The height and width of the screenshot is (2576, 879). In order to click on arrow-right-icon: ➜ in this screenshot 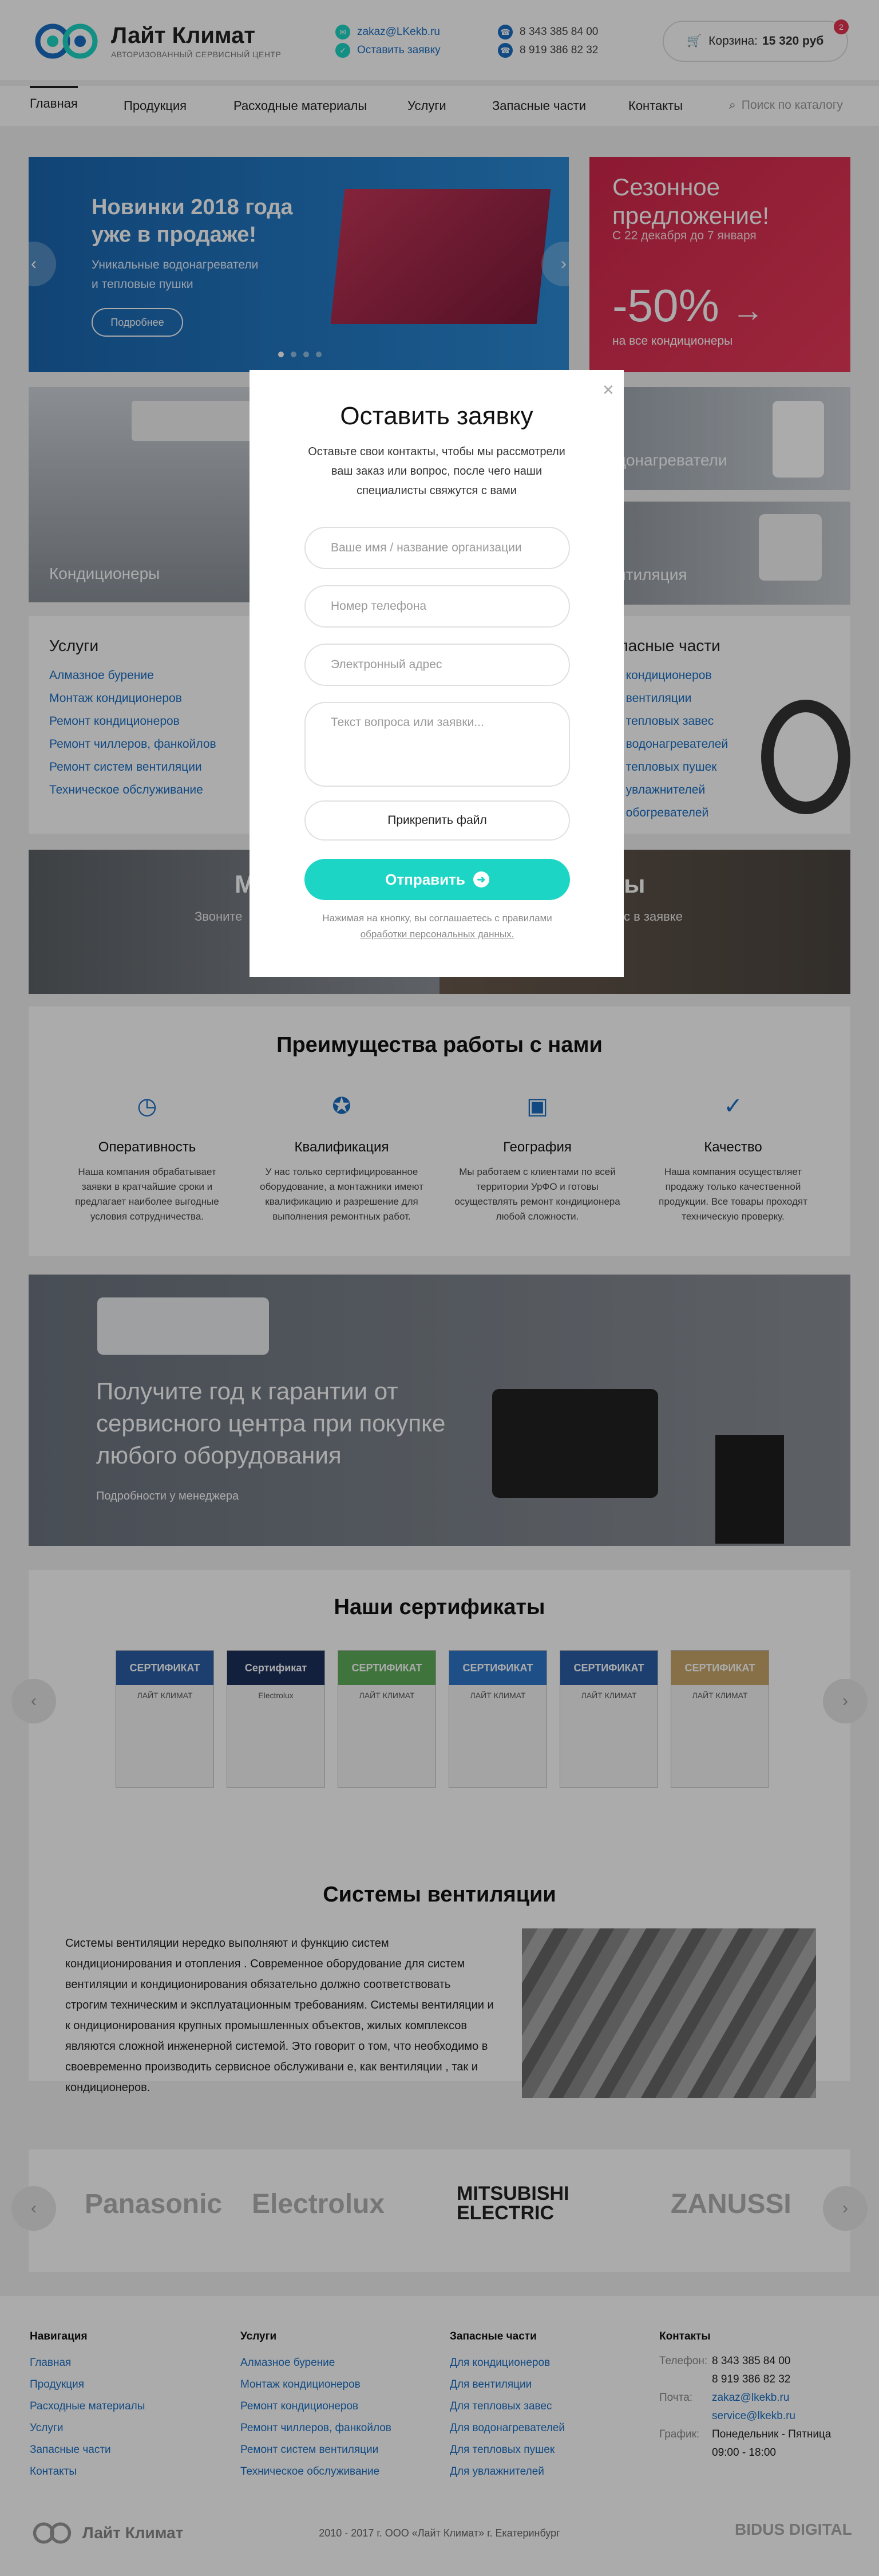, I will do `click(481, 879)`.